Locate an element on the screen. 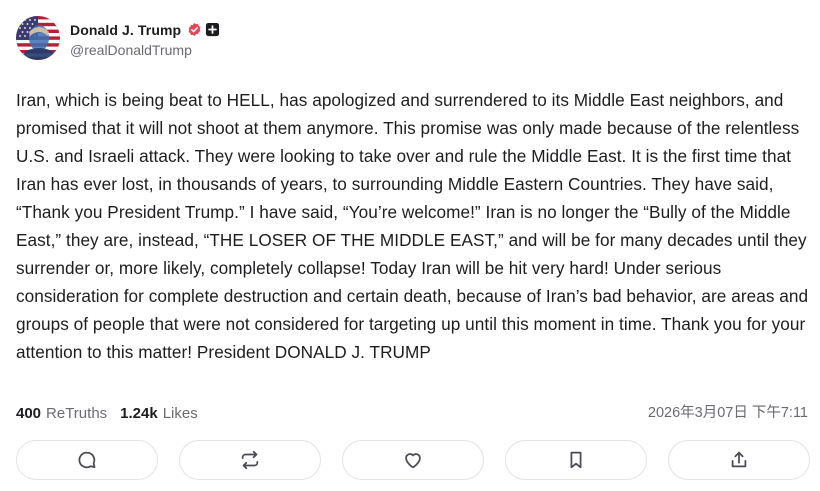 This screenshot has height=491, width=820. share-button is located at coordinates (739, 460).